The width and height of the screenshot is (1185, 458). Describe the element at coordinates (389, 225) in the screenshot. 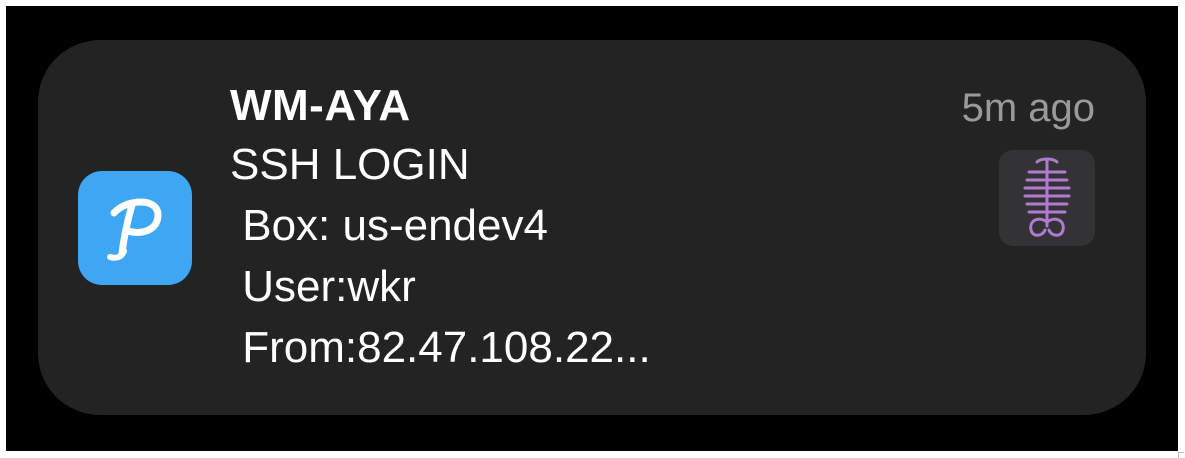

I see `notification-body-box: Box: us-endev4` at that location.